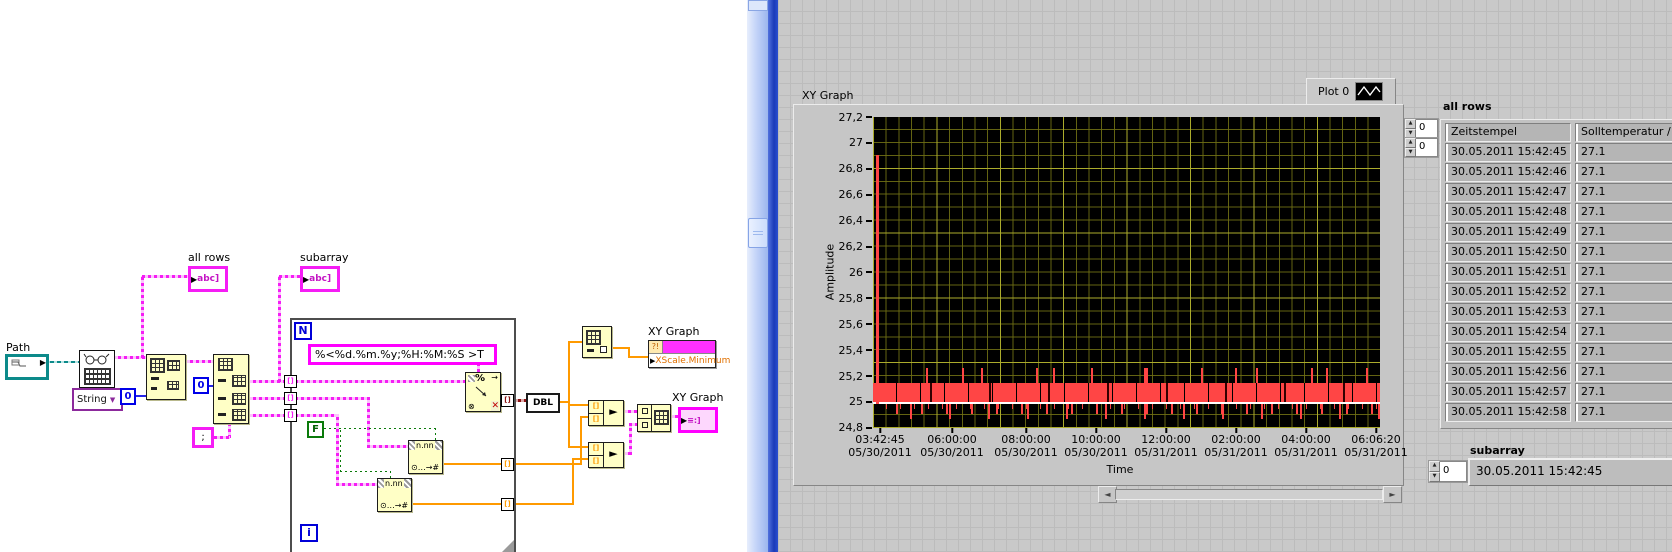 The width and height of the screenshot is (1672, 552). Describe the element at coordinates (1508, 412) in the screenshot. I see `timestamp-cell: 30.05.2011 15:42:58` at that location.